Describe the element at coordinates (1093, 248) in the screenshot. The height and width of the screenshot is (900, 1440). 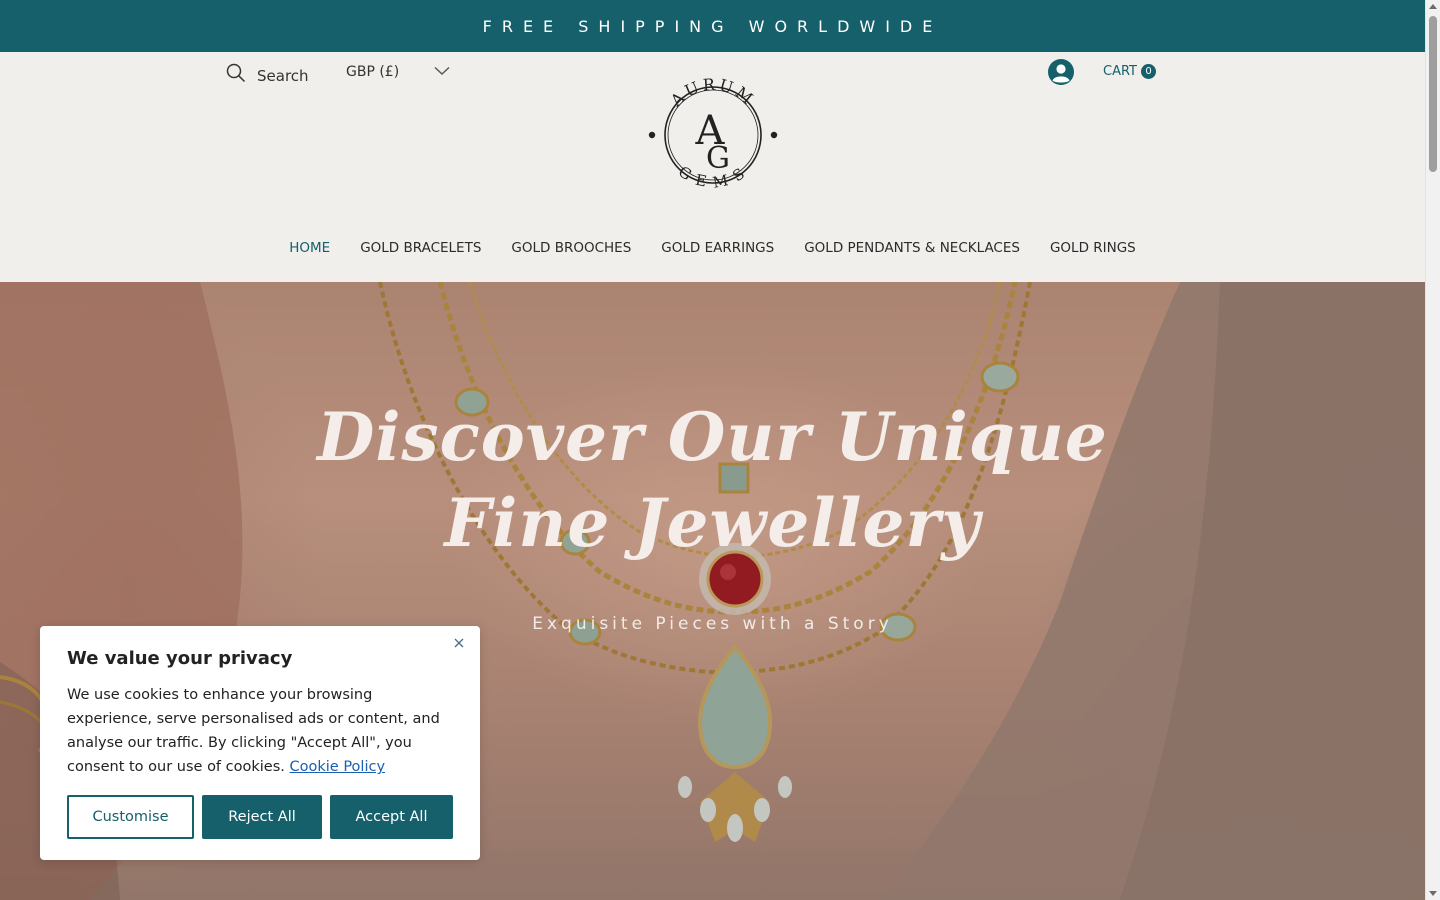
I see `nav-item-gold-rings: GOLD RINGS` at that location.